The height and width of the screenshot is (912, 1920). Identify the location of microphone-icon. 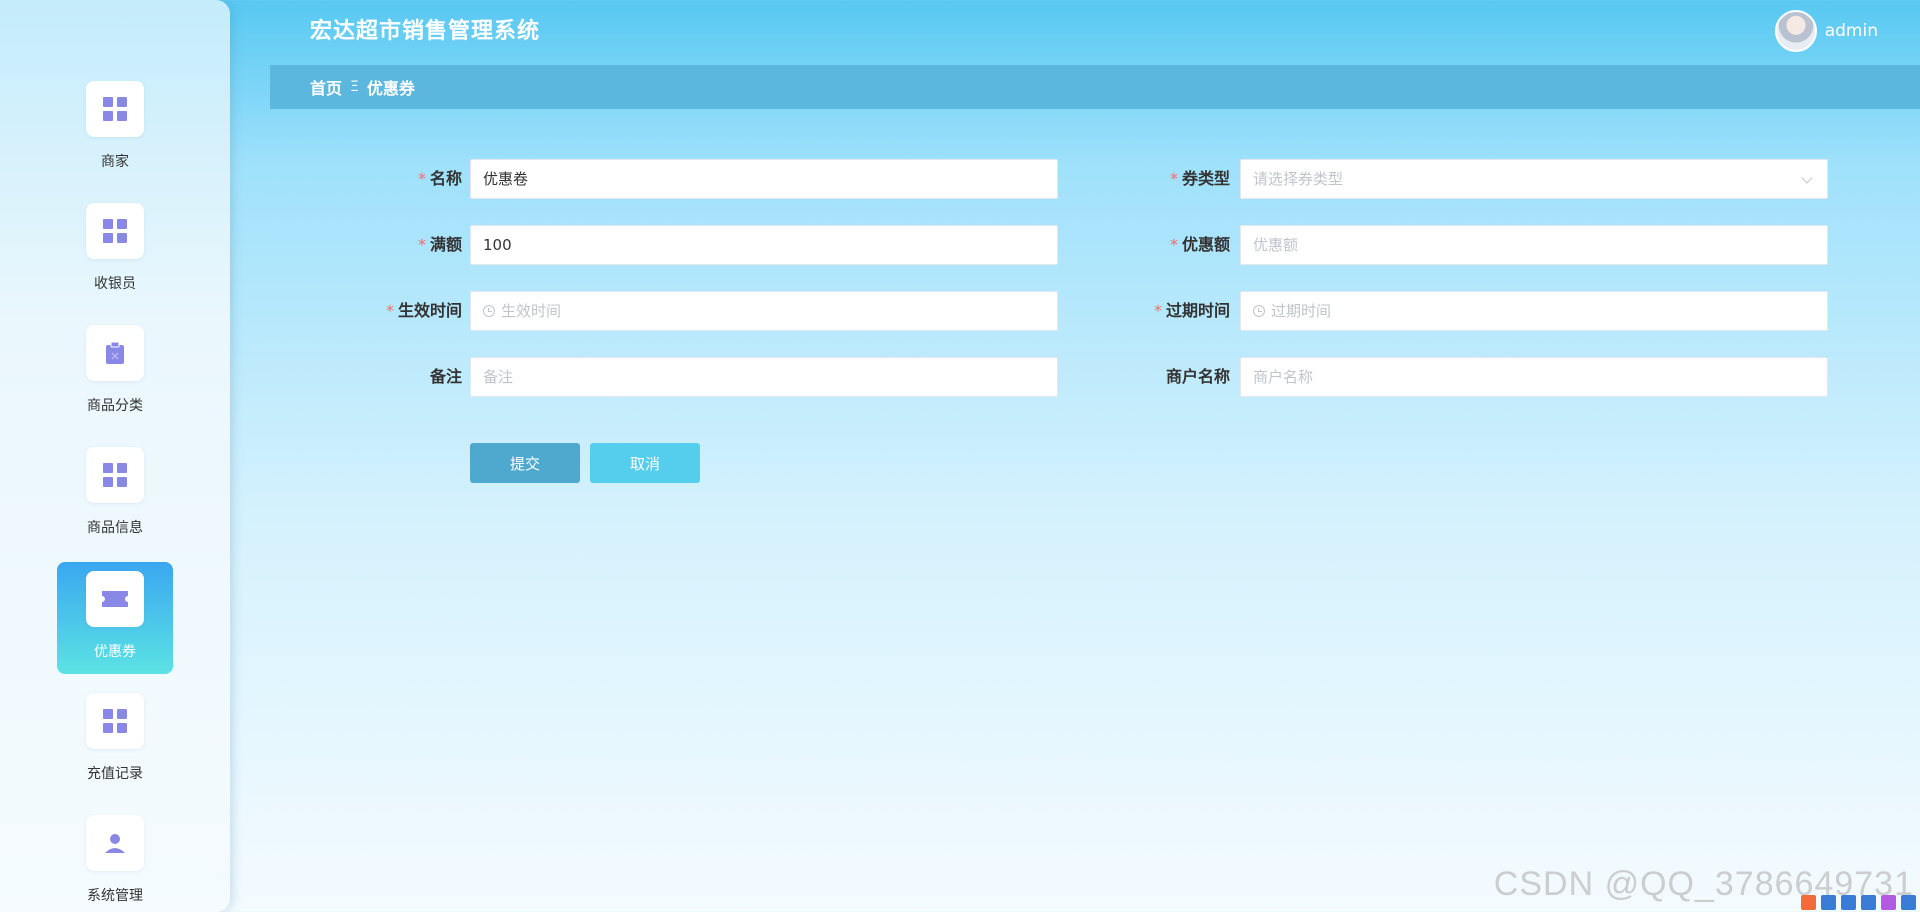
(1848, 902).